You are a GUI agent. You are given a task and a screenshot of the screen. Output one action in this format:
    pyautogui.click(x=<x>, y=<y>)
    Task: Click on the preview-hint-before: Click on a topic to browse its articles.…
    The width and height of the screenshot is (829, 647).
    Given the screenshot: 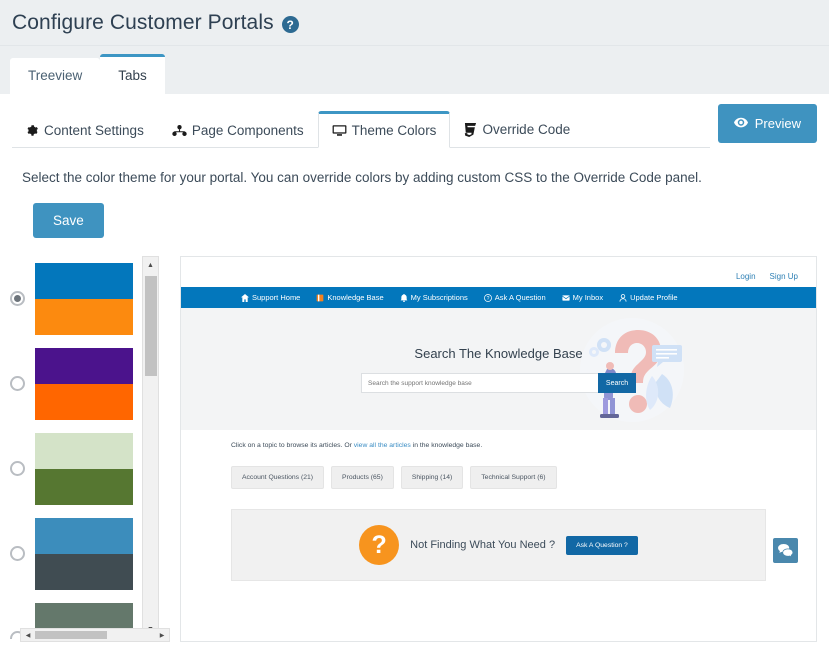 What is the action you would take?
    pyautogui.click(x=292, y=445)
    